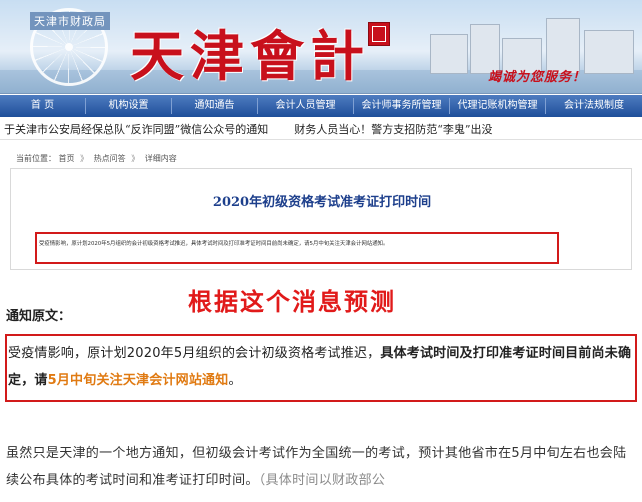 This screenshot has width=642, height=502. What do you see at coordinates (402, 106) in the screenshot?
I see `nav-item-firms: 会计师事务所管理` at bounding box center [402, 106].